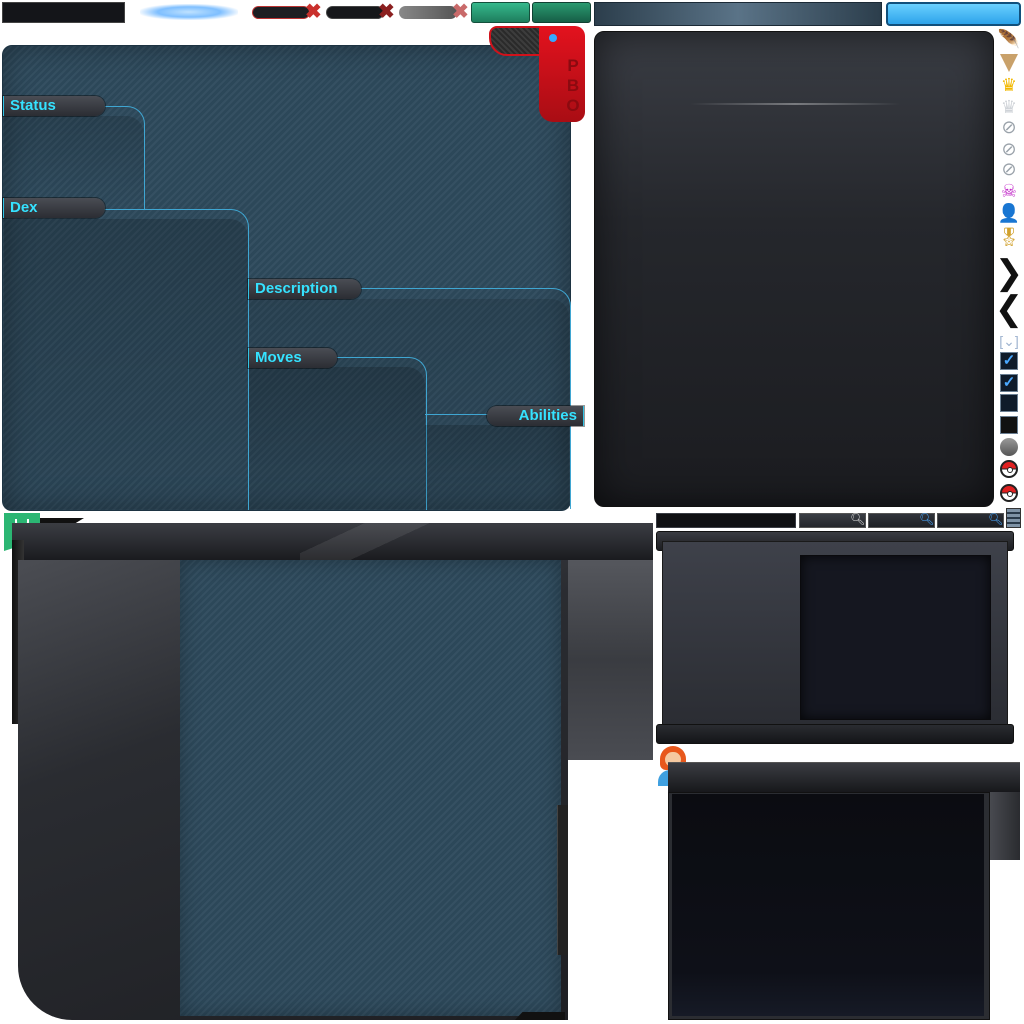 This screenshot has width=1024, height=1024. I want to click on tab-moves: Moves, so click(292, 358).